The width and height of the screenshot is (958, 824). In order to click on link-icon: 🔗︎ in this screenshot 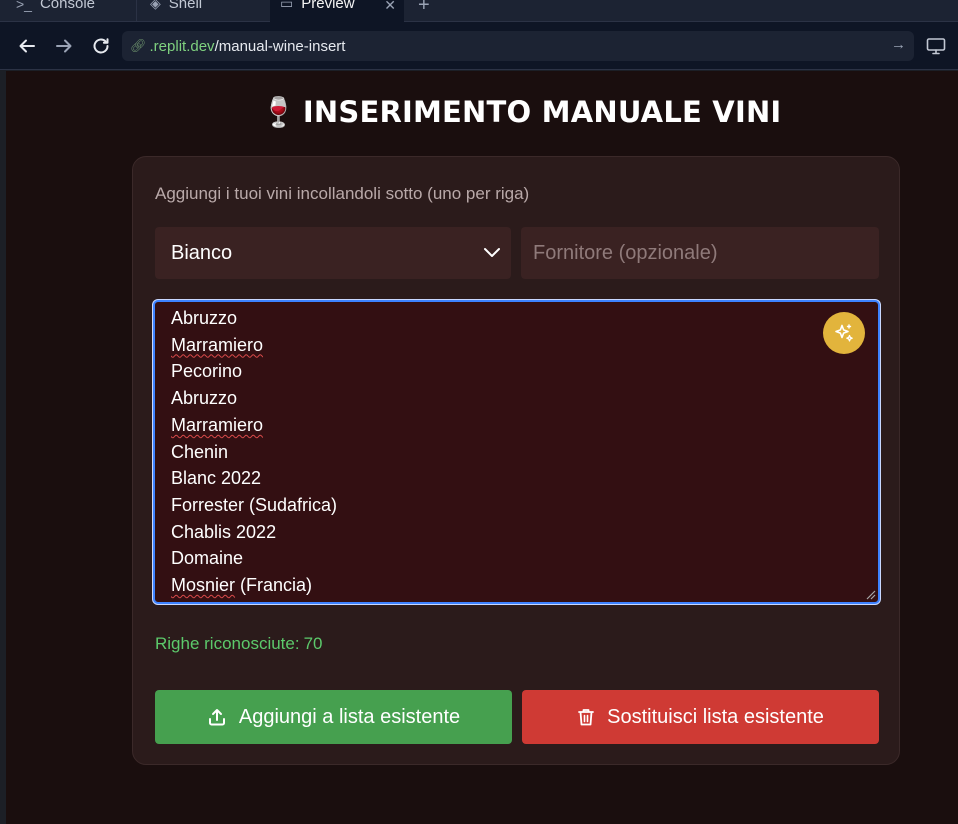, I will do `click(138, 45)`.